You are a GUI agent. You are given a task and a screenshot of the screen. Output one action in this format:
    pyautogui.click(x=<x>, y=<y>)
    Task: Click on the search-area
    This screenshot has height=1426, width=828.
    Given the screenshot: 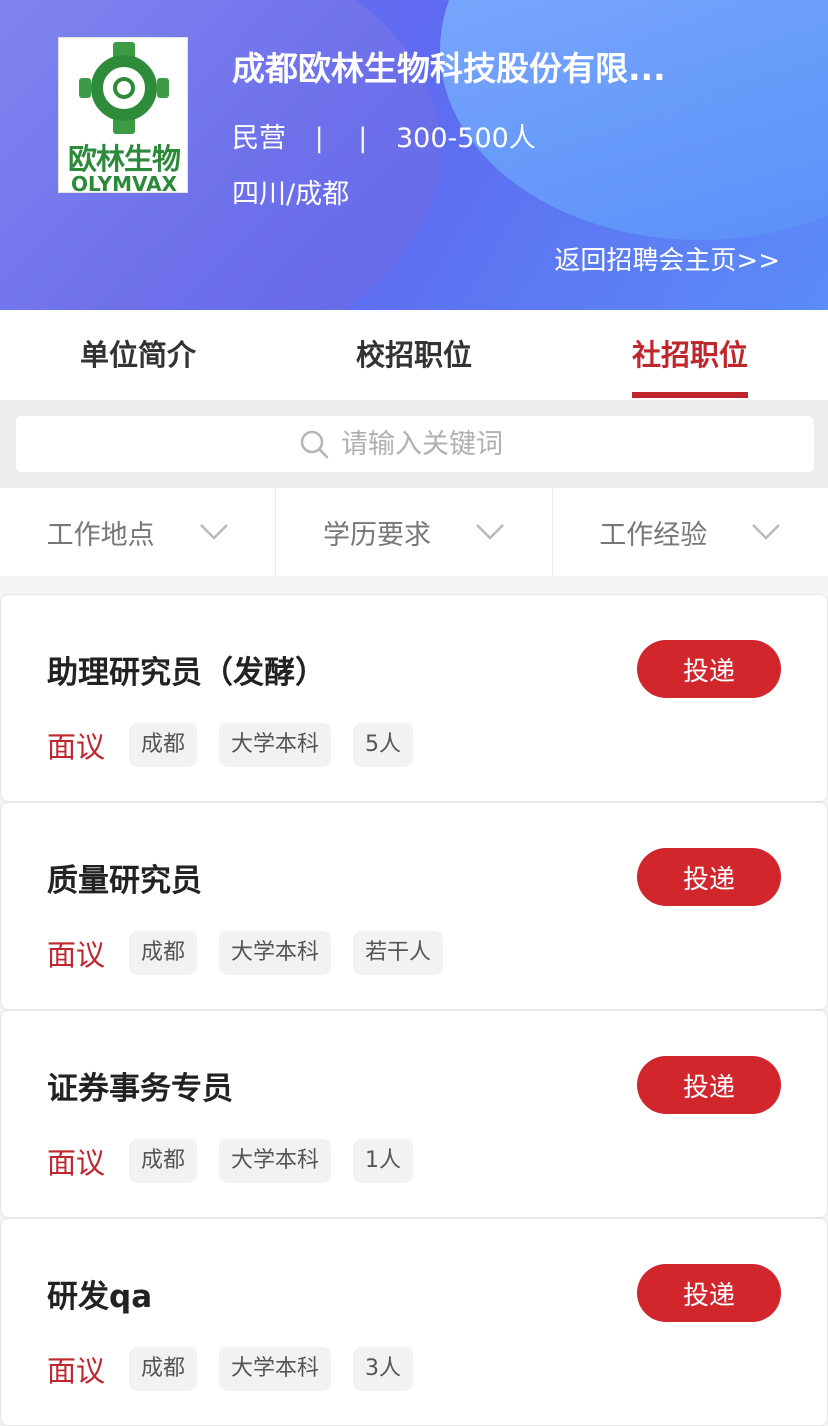 What is the action you would take?
    pyautogui.click(x=414, y=444)
    